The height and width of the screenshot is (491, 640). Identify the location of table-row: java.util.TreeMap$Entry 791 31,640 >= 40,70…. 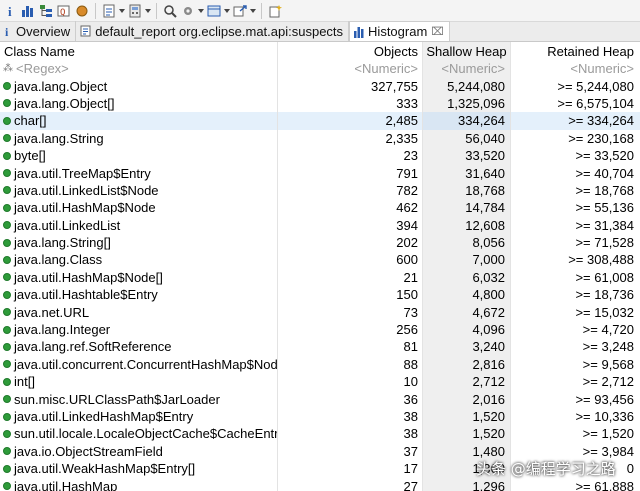
(320, 173).